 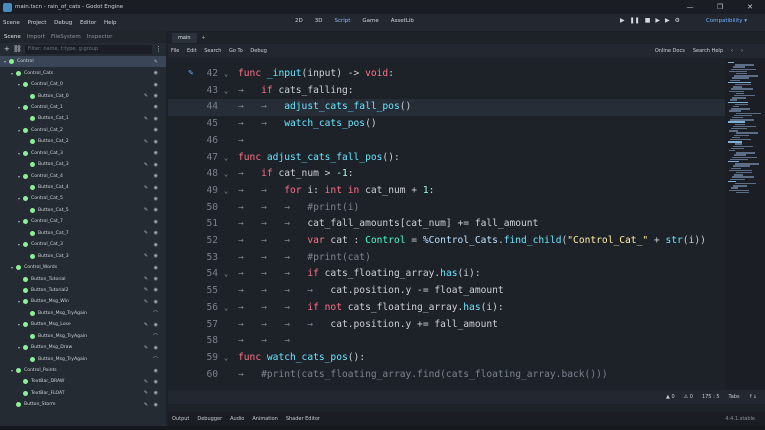 What do you see at coordinates (622, 20) in the screenshot?
I see `play-icon: ▶` at bounding box center [622, 20].